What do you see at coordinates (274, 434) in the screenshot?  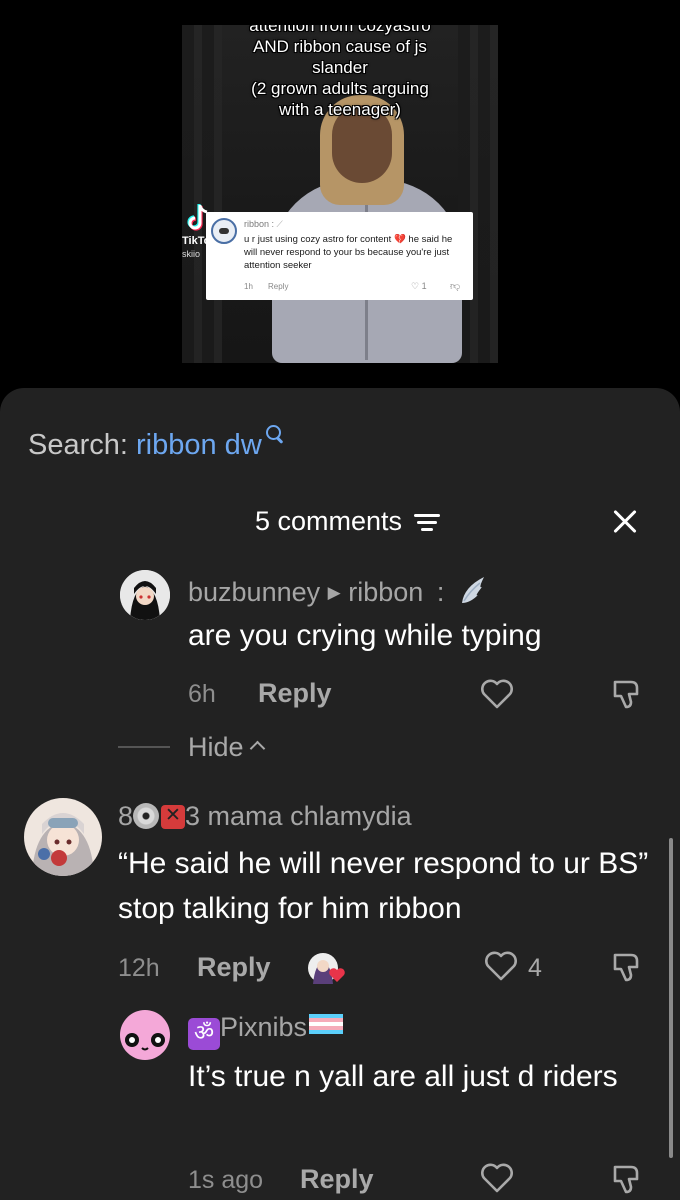 I see `search-icon` at bounding box center [274, 434].